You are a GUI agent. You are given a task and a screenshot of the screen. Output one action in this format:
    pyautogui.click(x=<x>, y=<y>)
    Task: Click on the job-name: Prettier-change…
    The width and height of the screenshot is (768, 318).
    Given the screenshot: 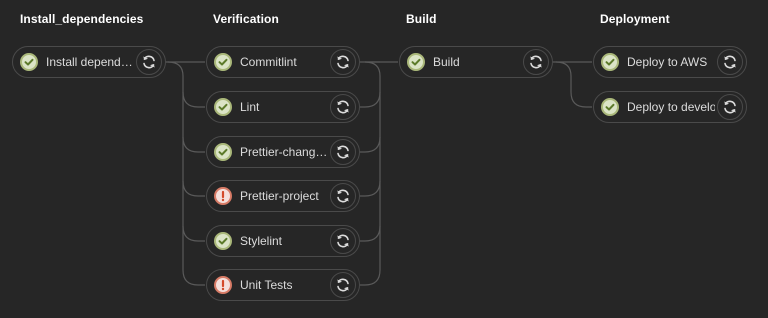 What is the action you would take?
    pyautogui.click(x=284, y=152)
    